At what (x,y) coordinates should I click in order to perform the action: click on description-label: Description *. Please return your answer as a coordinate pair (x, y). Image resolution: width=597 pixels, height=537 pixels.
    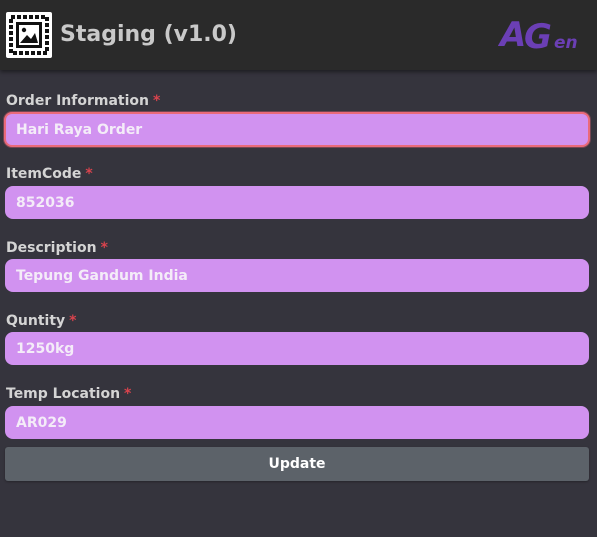
    Looking at the image, I should click on (57, 248).